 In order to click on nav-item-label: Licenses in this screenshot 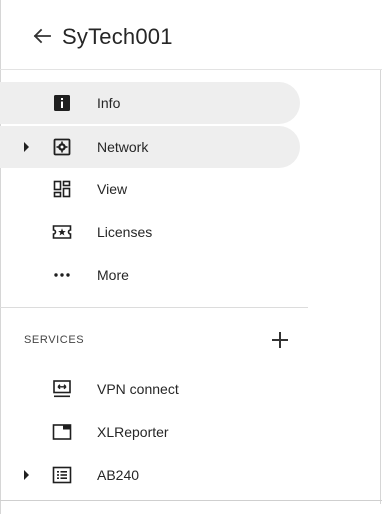, I will do `click(125, 232)`.